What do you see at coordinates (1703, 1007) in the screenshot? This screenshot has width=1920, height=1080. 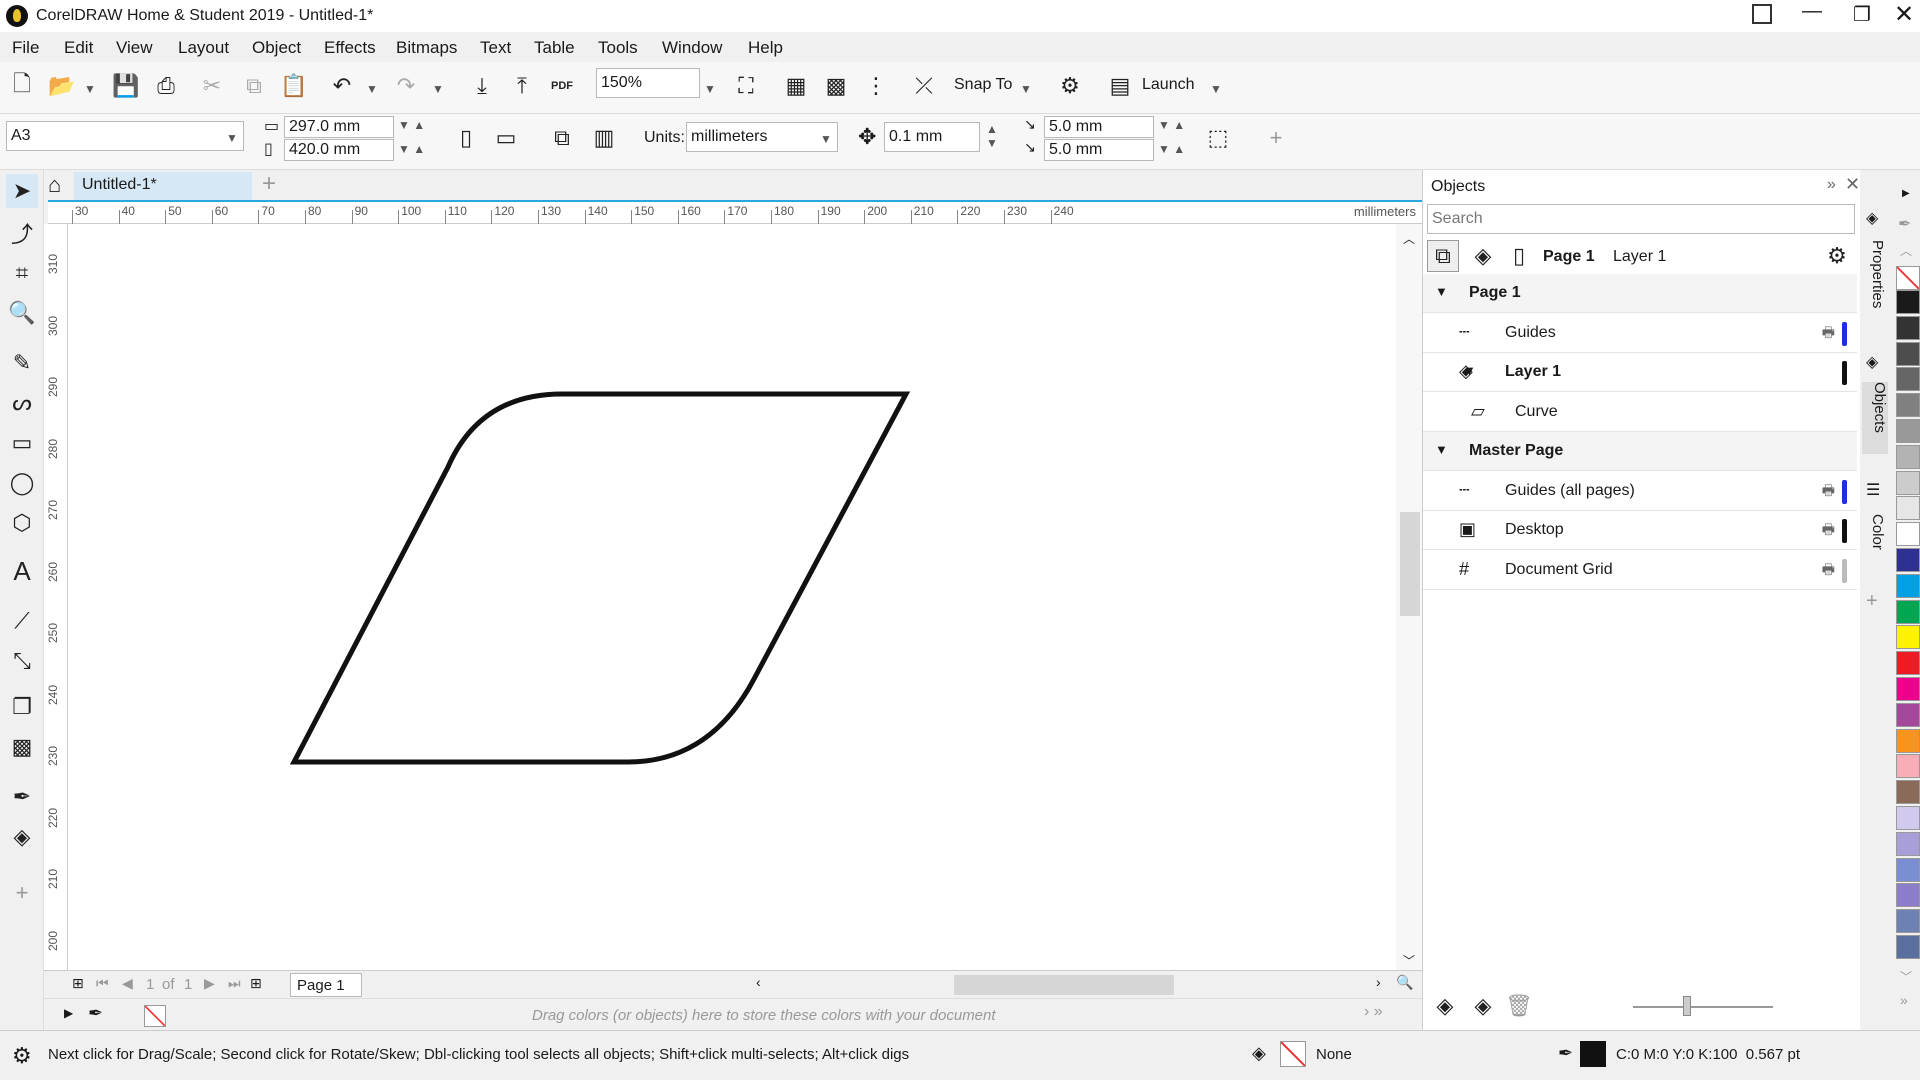 I see `docker-zoom-slider` at bounding box center [1703, 1007].